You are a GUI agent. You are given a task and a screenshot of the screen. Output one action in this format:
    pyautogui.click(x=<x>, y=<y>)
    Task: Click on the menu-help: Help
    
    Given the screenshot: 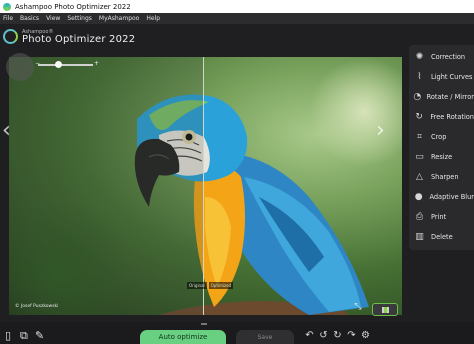 What is the action you would take?
    pyautogui.click(x=153, y=18)
    